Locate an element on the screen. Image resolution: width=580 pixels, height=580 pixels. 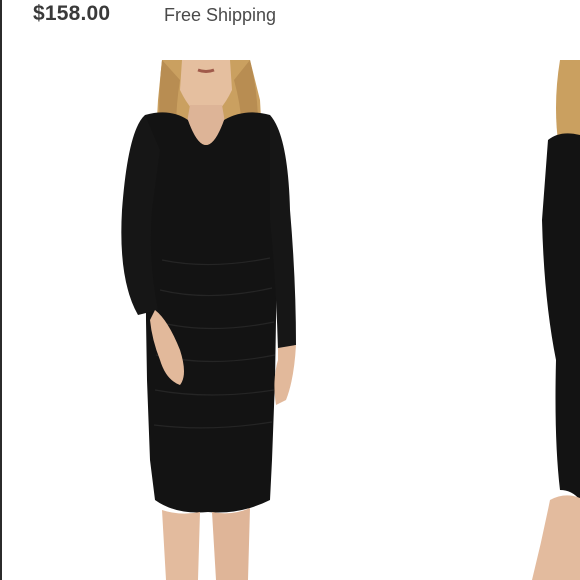
price-bar: $158.00 Free Shipping is located at coordinates (290, 17).